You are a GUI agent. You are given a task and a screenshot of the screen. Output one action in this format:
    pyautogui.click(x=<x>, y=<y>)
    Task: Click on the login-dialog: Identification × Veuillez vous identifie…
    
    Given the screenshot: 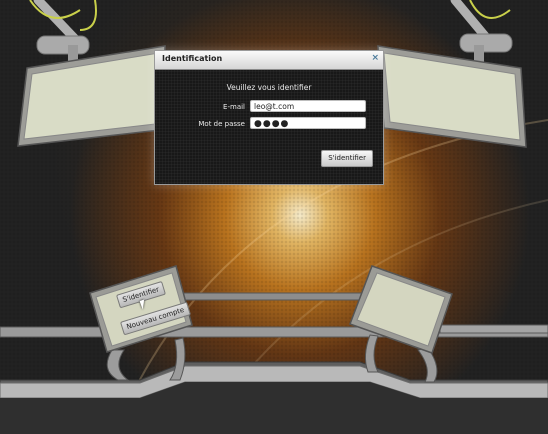 What is the action you would take?
    pyautogui.click(x=269, y=117)
    